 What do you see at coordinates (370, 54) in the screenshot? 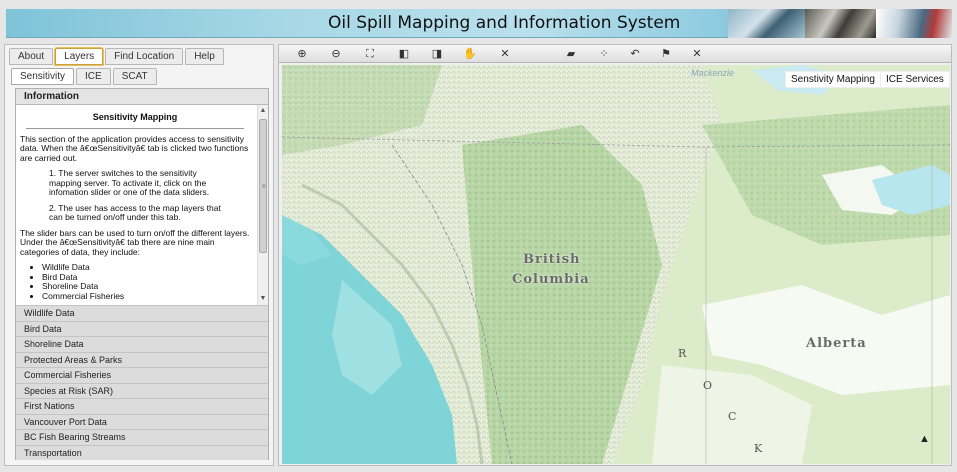
I see `full-extent-icon: ⛶` at bounding box center [370, 54].